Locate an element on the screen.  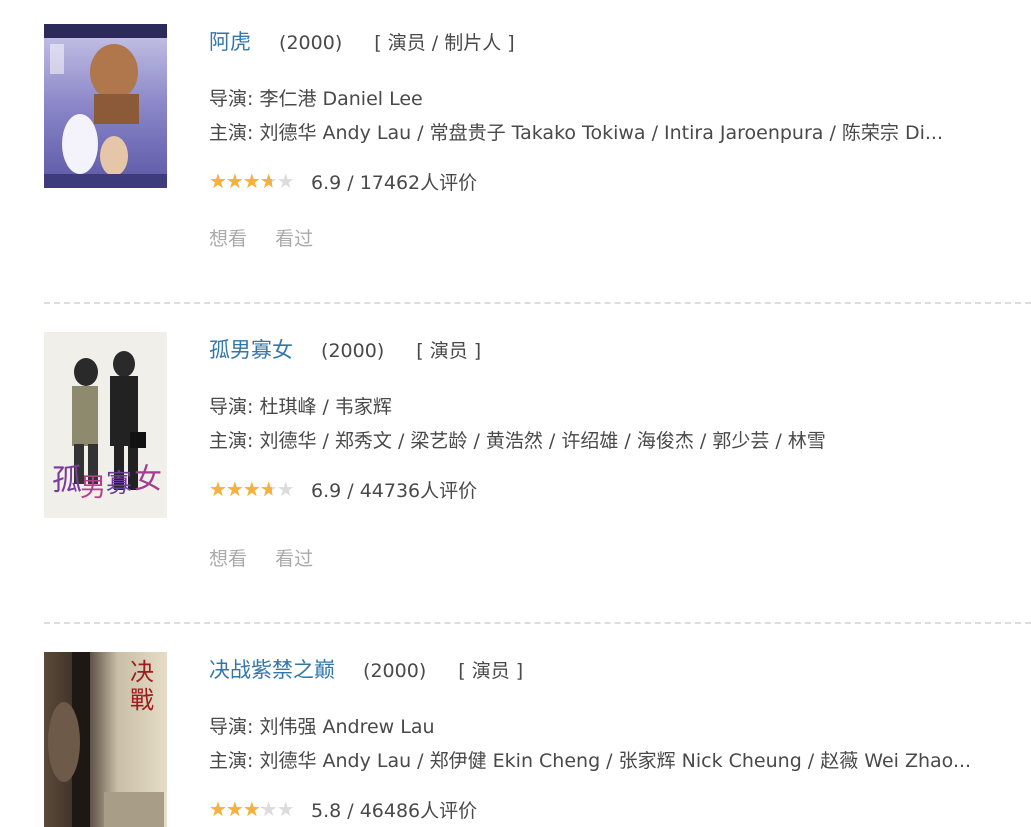
movie-rating: ★★★★★★★★★★ 5.8 / 46486人评价 is located at coordinates (343, 809).